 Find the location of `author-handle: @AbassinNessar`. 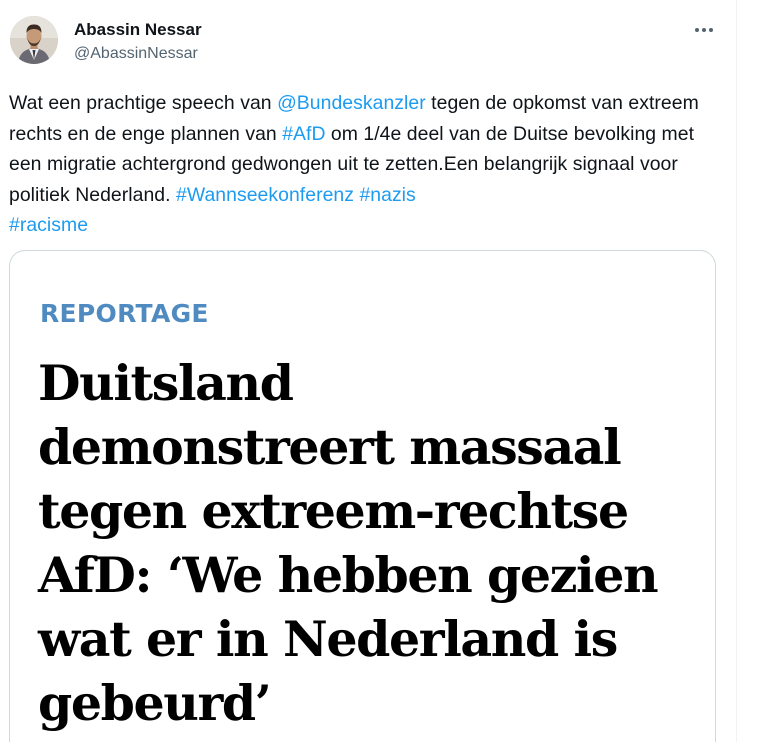

author-handle: @AbassinNessar is located at coordinates (136, 54).